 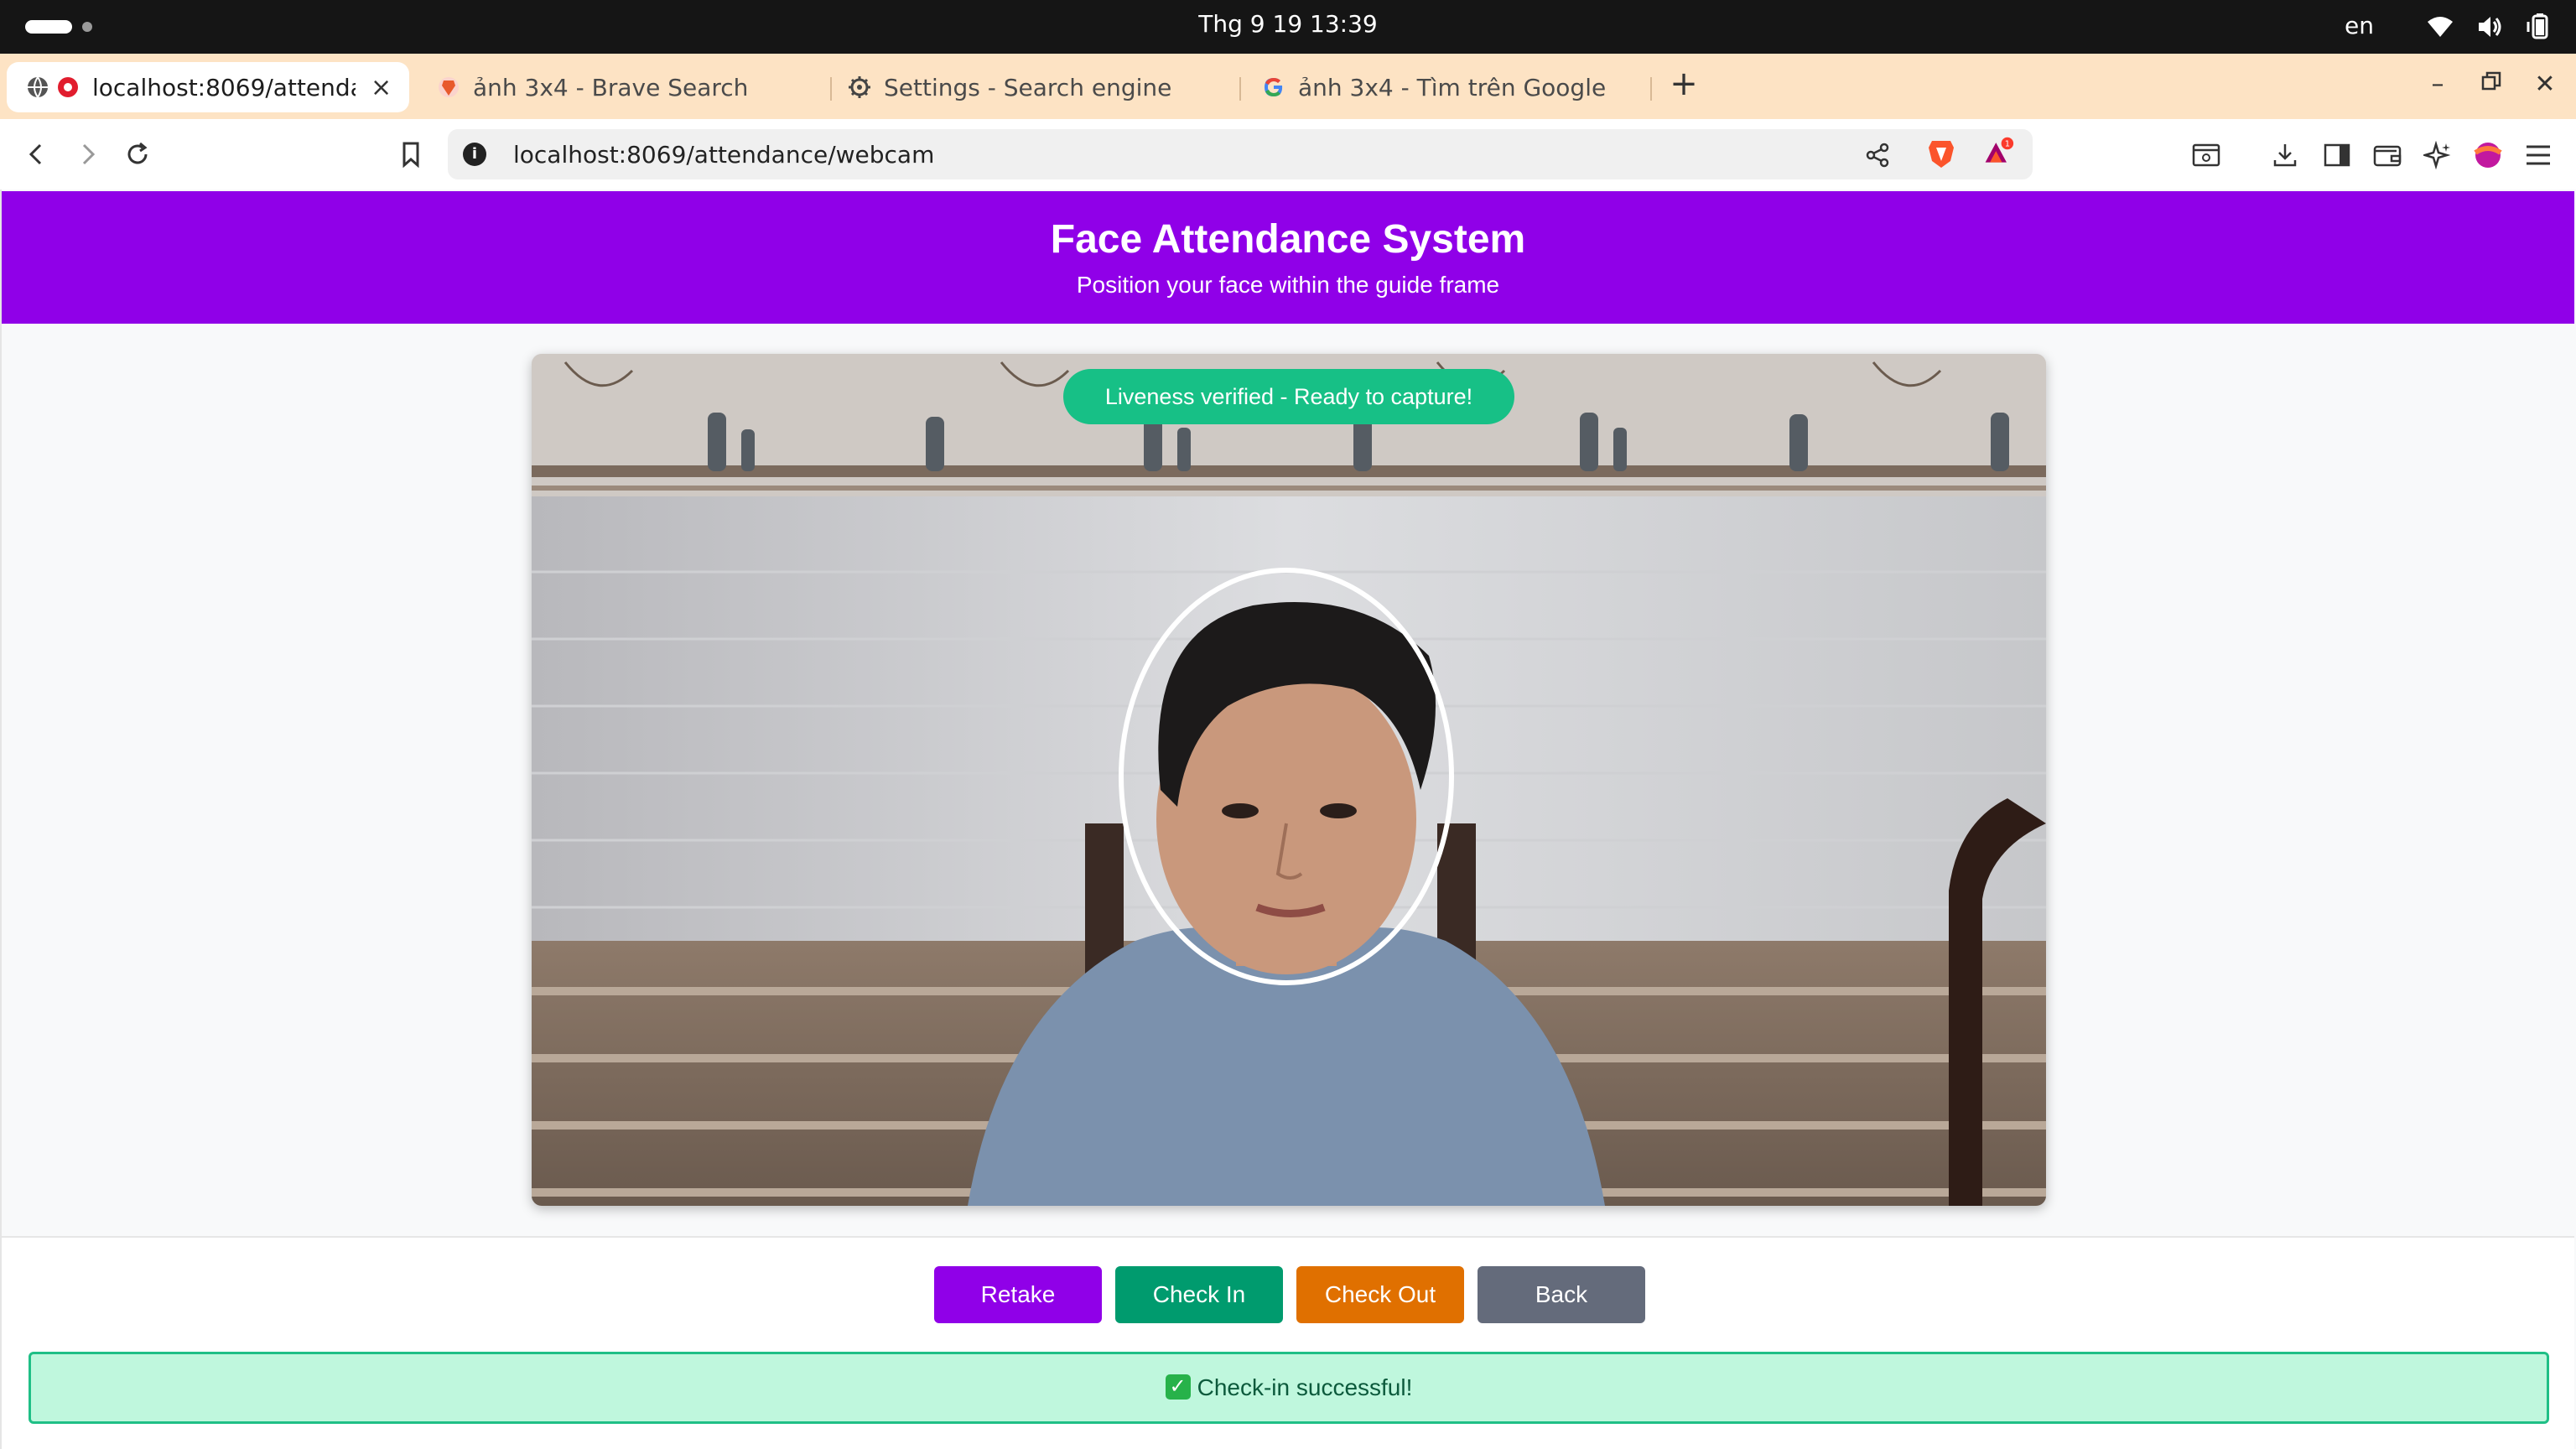 What do you see at coordinates (2491, 84) in the screenshot?
I see `restore-window-button` at bounding box center [2491, 84].